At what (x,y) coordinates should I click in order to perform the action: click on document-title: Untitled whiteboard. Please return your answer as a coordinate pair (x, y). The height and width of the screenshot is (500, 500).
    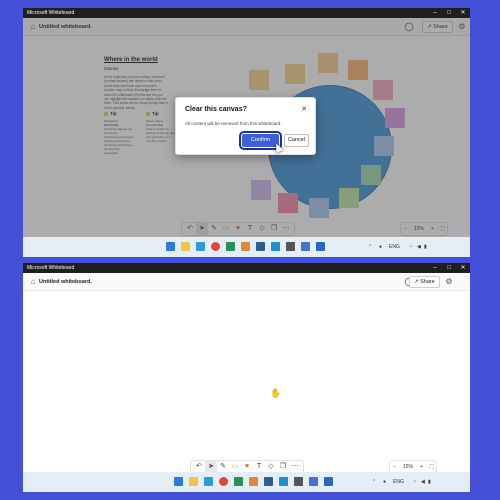
    Looking at the image, I should click on (64, 282).